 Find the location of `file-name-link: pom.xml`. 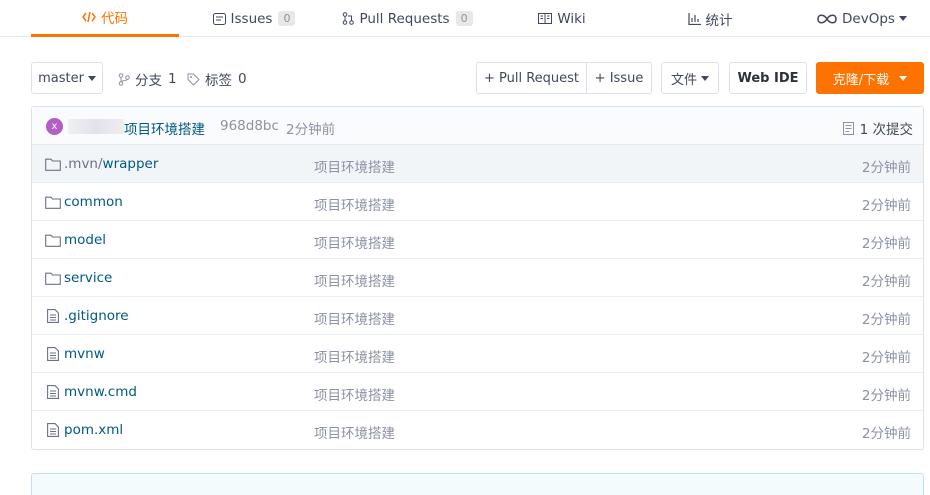

file-name-link: pom.xml is located at coordinates (93, 430).